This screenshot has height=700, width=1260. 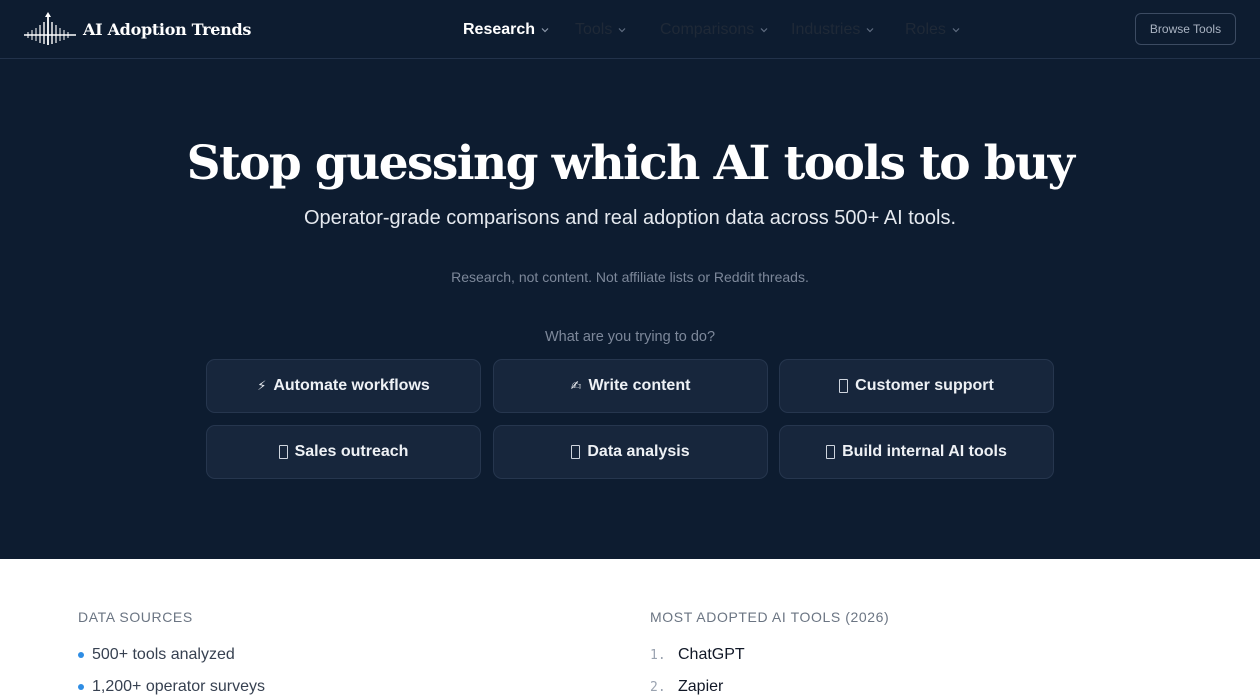 I want to click on goal-customer-support-button: Customer support, so click(x=916, y=386).